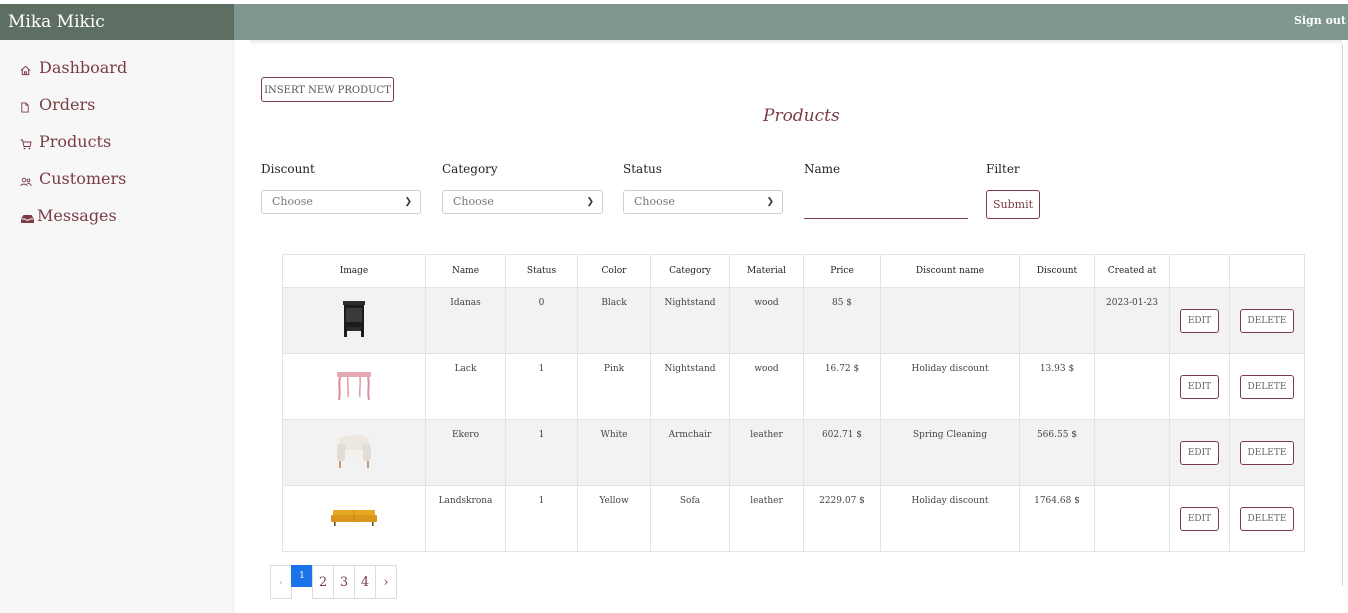  I want to click on product-material: leather, so click(766, 518).